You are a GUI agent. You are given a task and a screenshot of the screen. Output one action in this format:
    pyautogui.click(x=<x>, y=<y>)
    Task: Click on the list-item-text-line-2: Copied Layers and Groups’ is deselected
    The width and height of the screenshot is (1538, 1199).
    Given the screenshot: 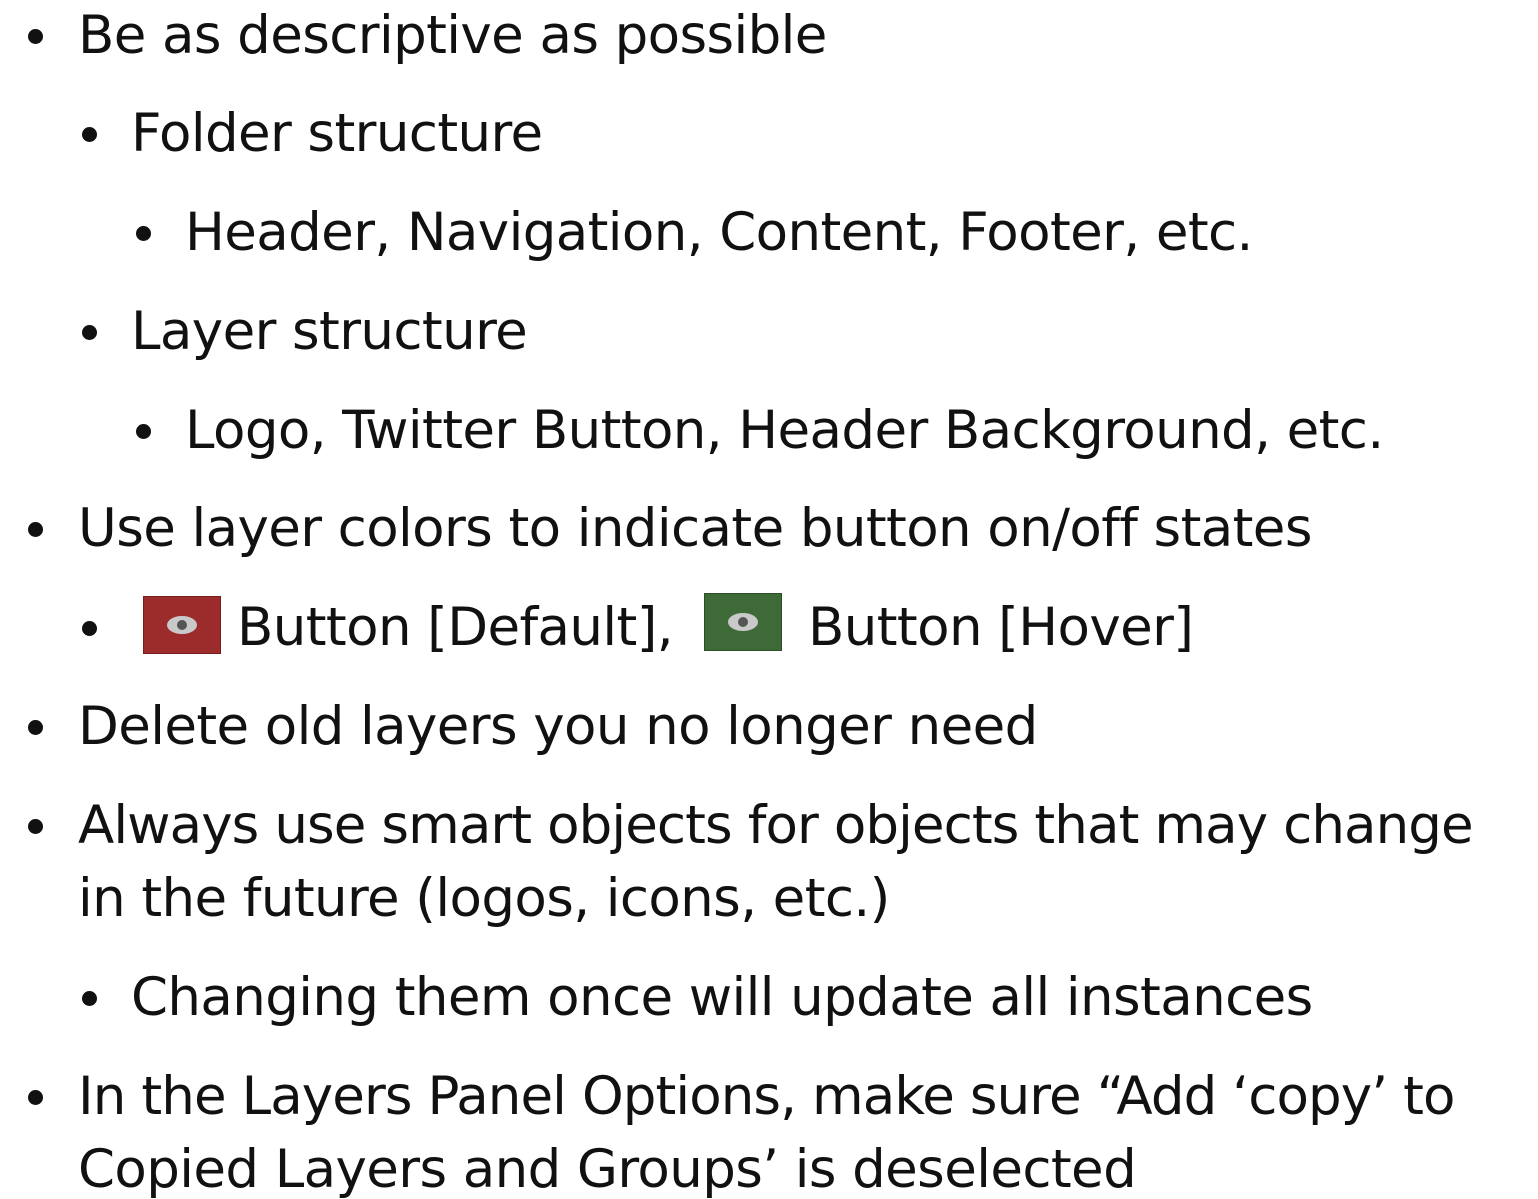 What is the action you would take?
    pyautogui.click(x=607, y=1169)
    